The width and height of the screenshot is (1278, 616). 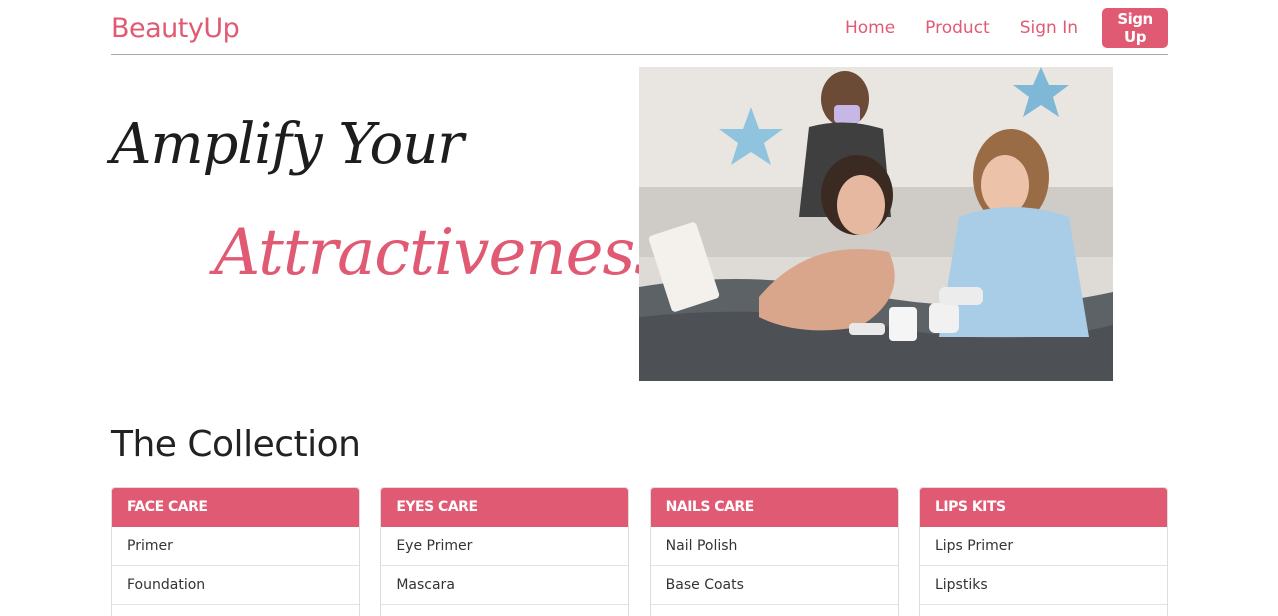 What do you see at coordinates (774, 507) in the screenshot?
I see `card-header: NAILS CARE` at bounding box center [774, 507].